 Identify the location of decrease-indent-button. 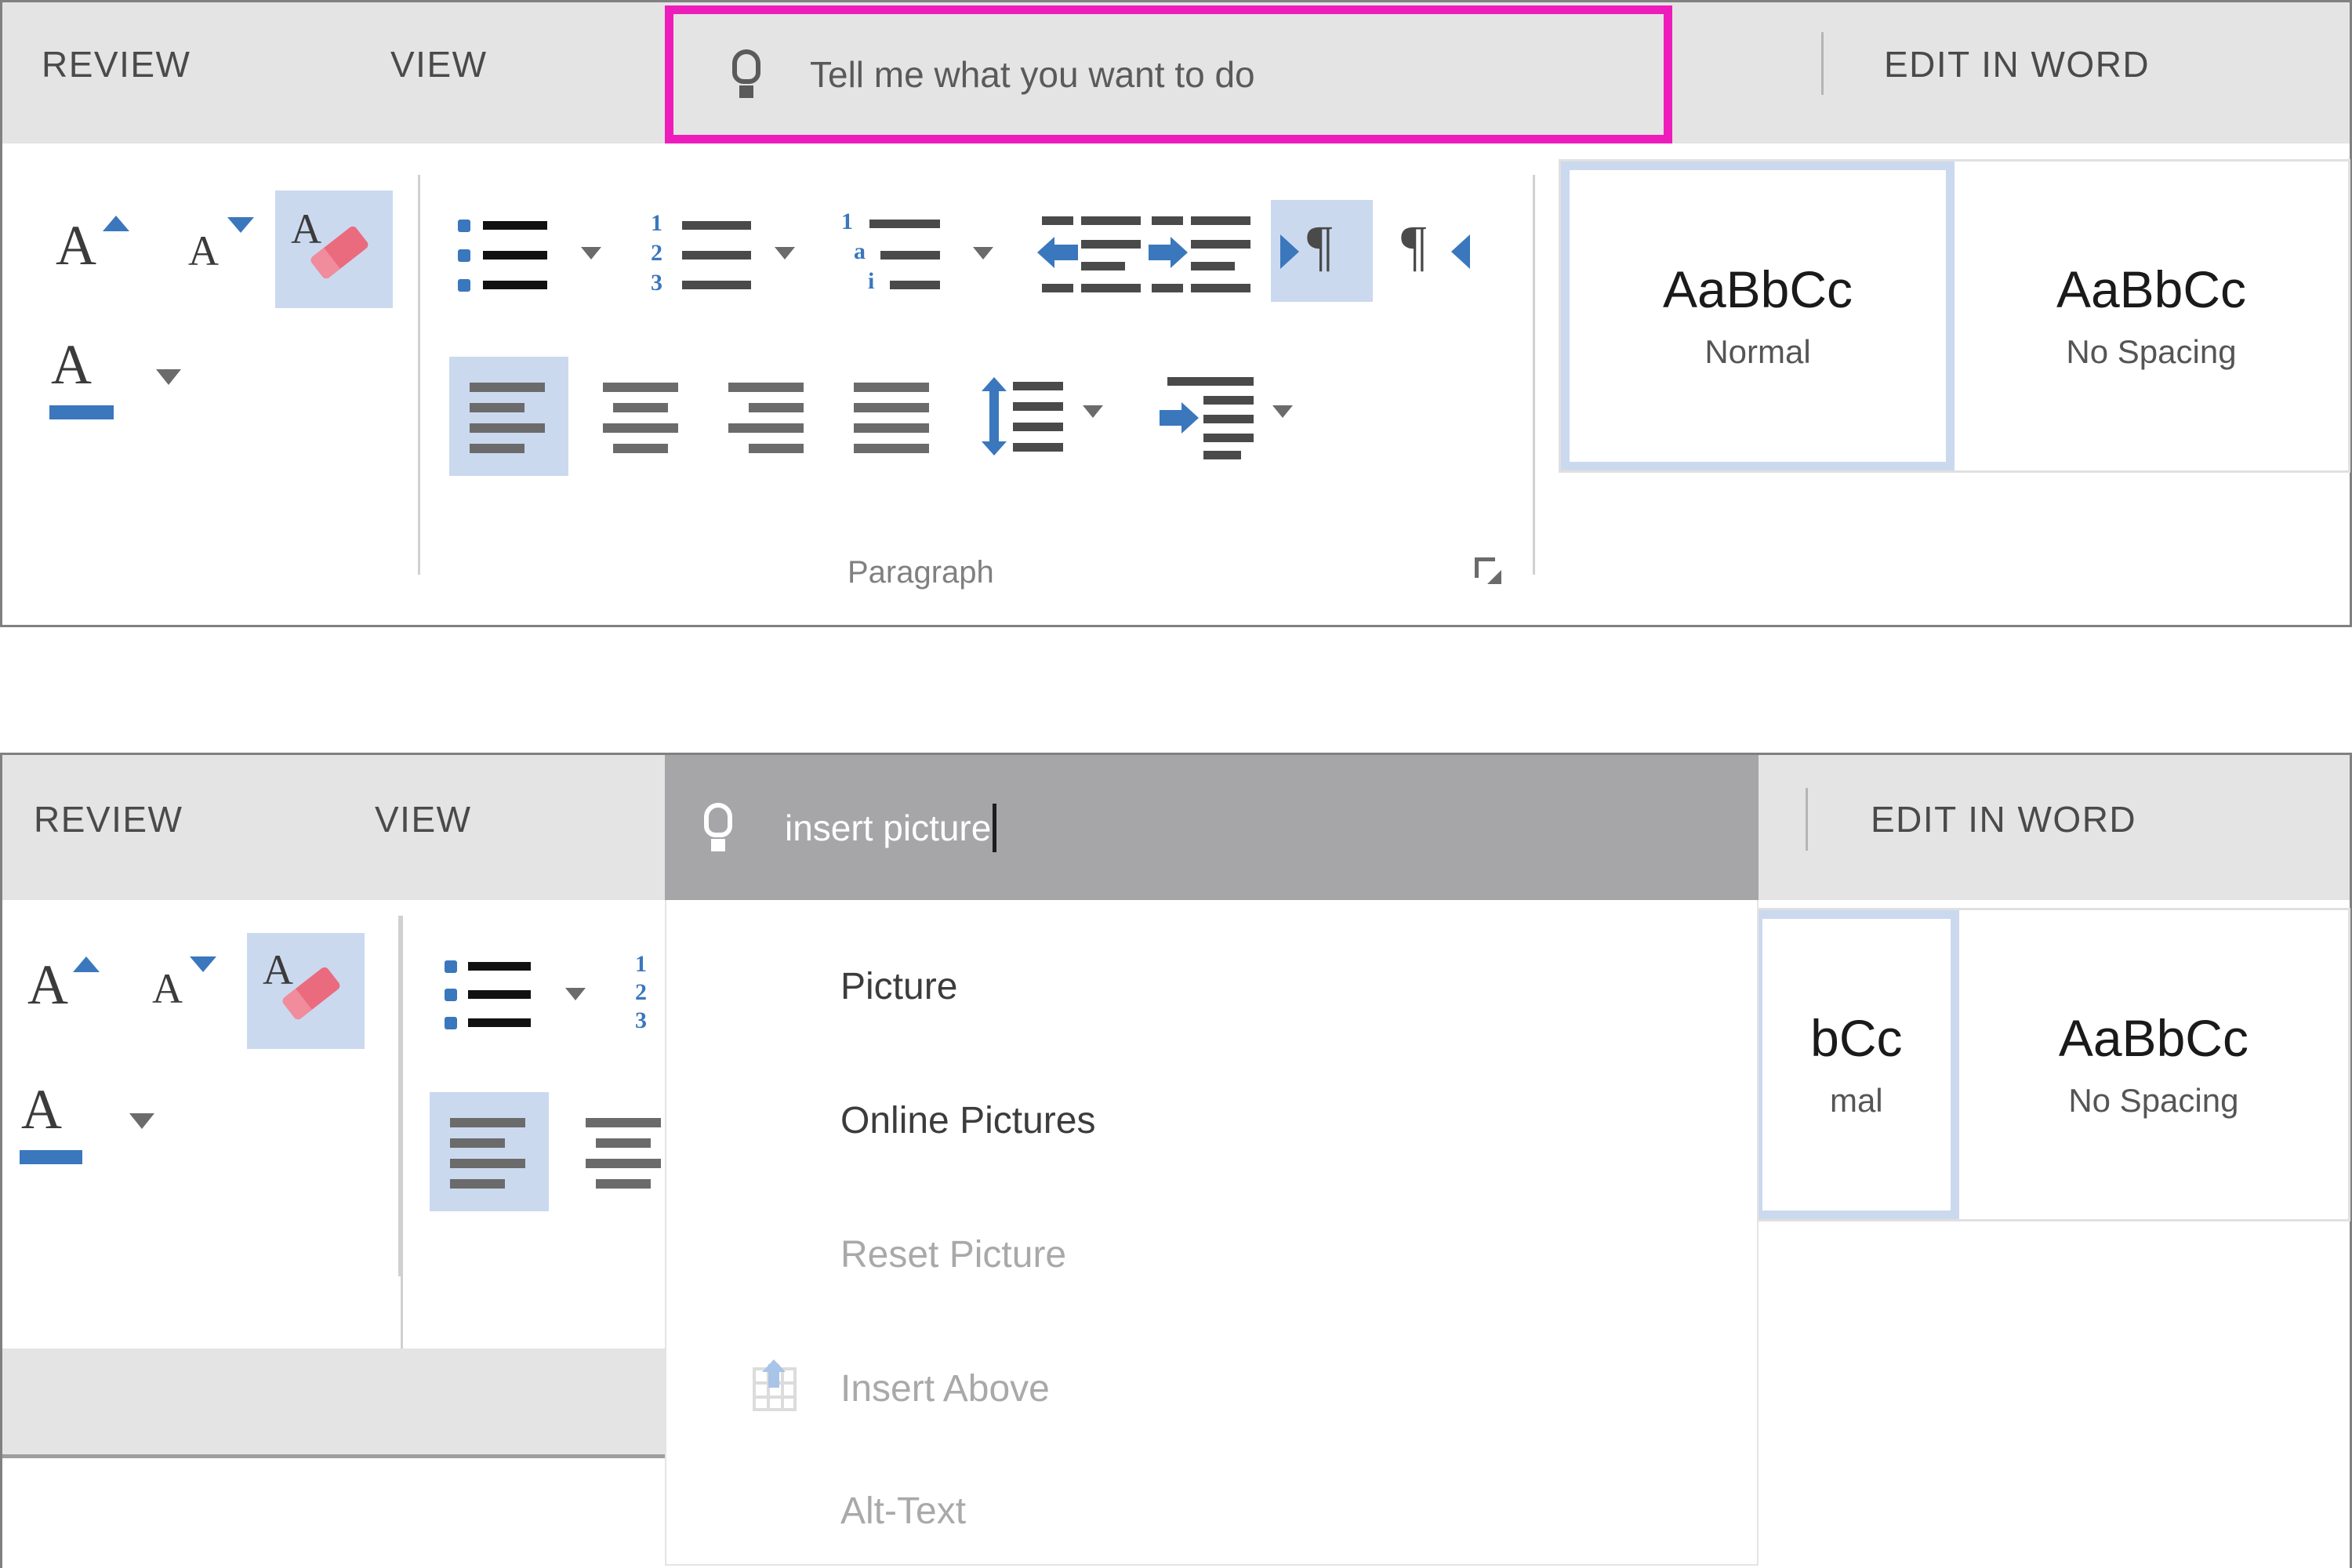
(1090, 253).